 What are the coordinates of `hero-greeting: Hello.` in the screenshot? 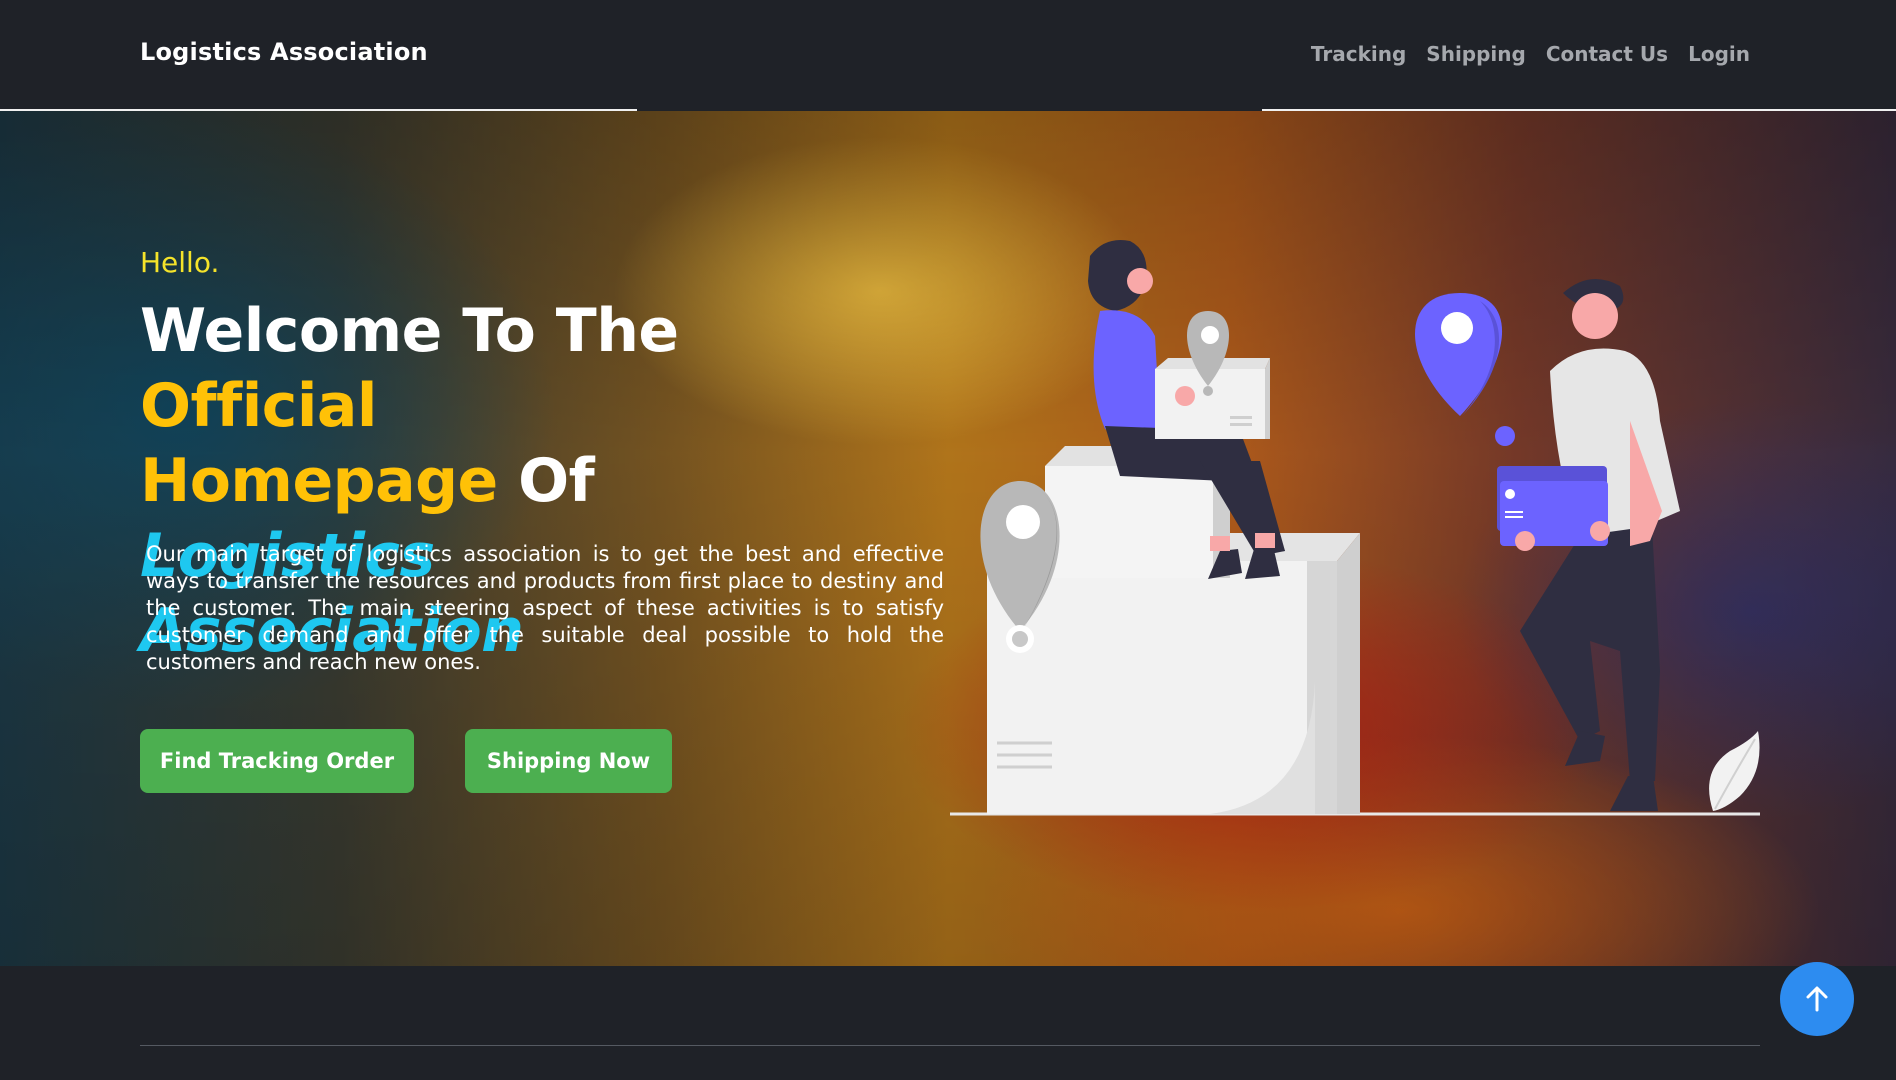 It's located at (180, 262).